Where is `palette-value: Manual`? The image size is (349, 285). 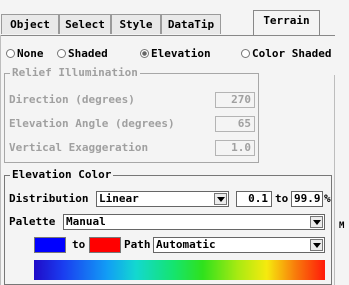
palette-value: Manual is located at coordinates (86, 221).